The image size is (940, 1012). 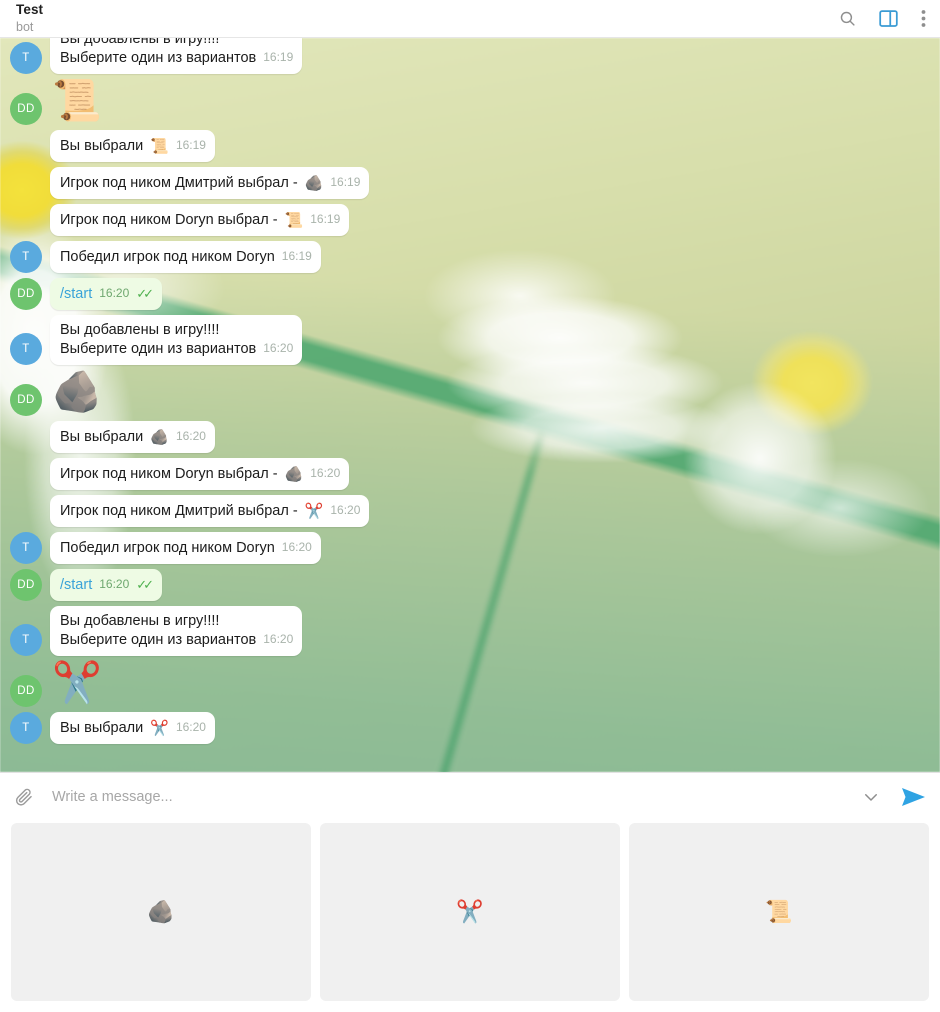 What do you see at coordinates (913, 797) in the screenshot?
I see `send-icon` at bounding box center [913, 797].